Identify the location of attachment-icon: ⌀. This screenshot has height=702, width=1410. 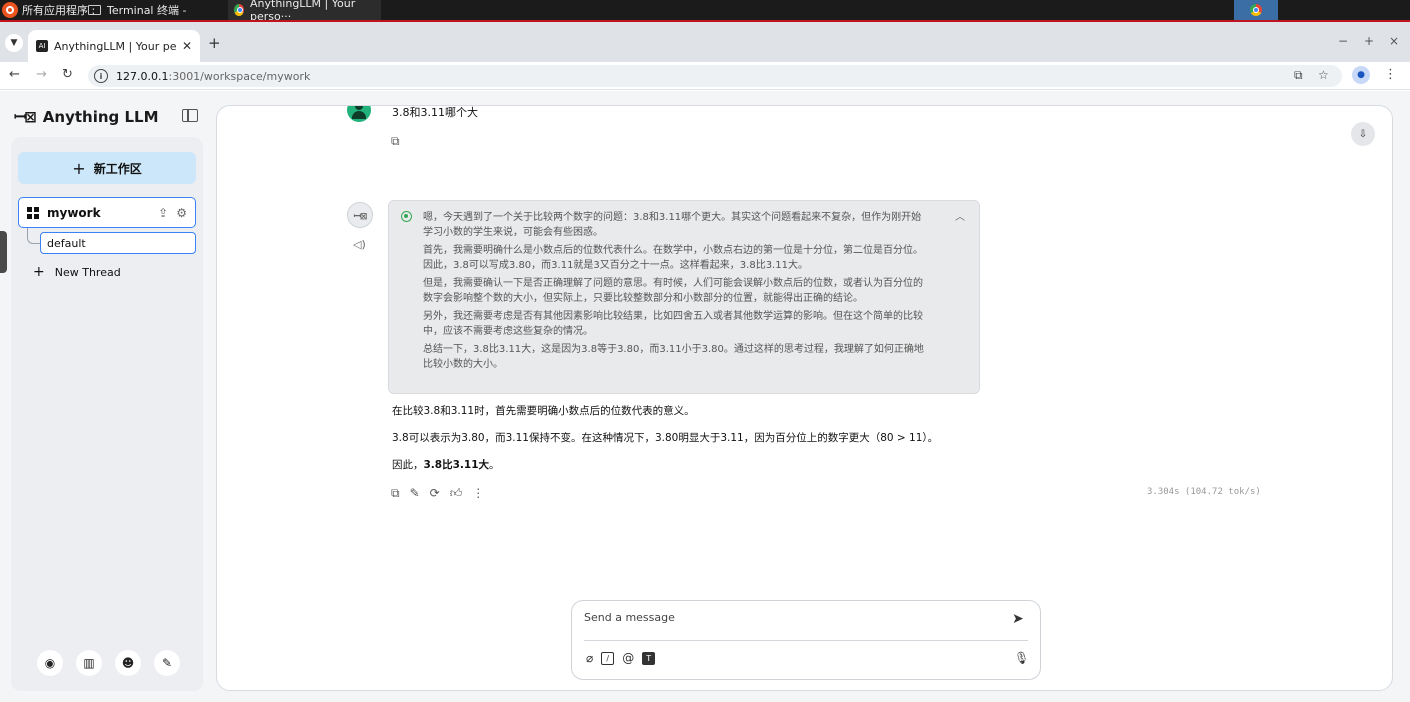
(589, 658).